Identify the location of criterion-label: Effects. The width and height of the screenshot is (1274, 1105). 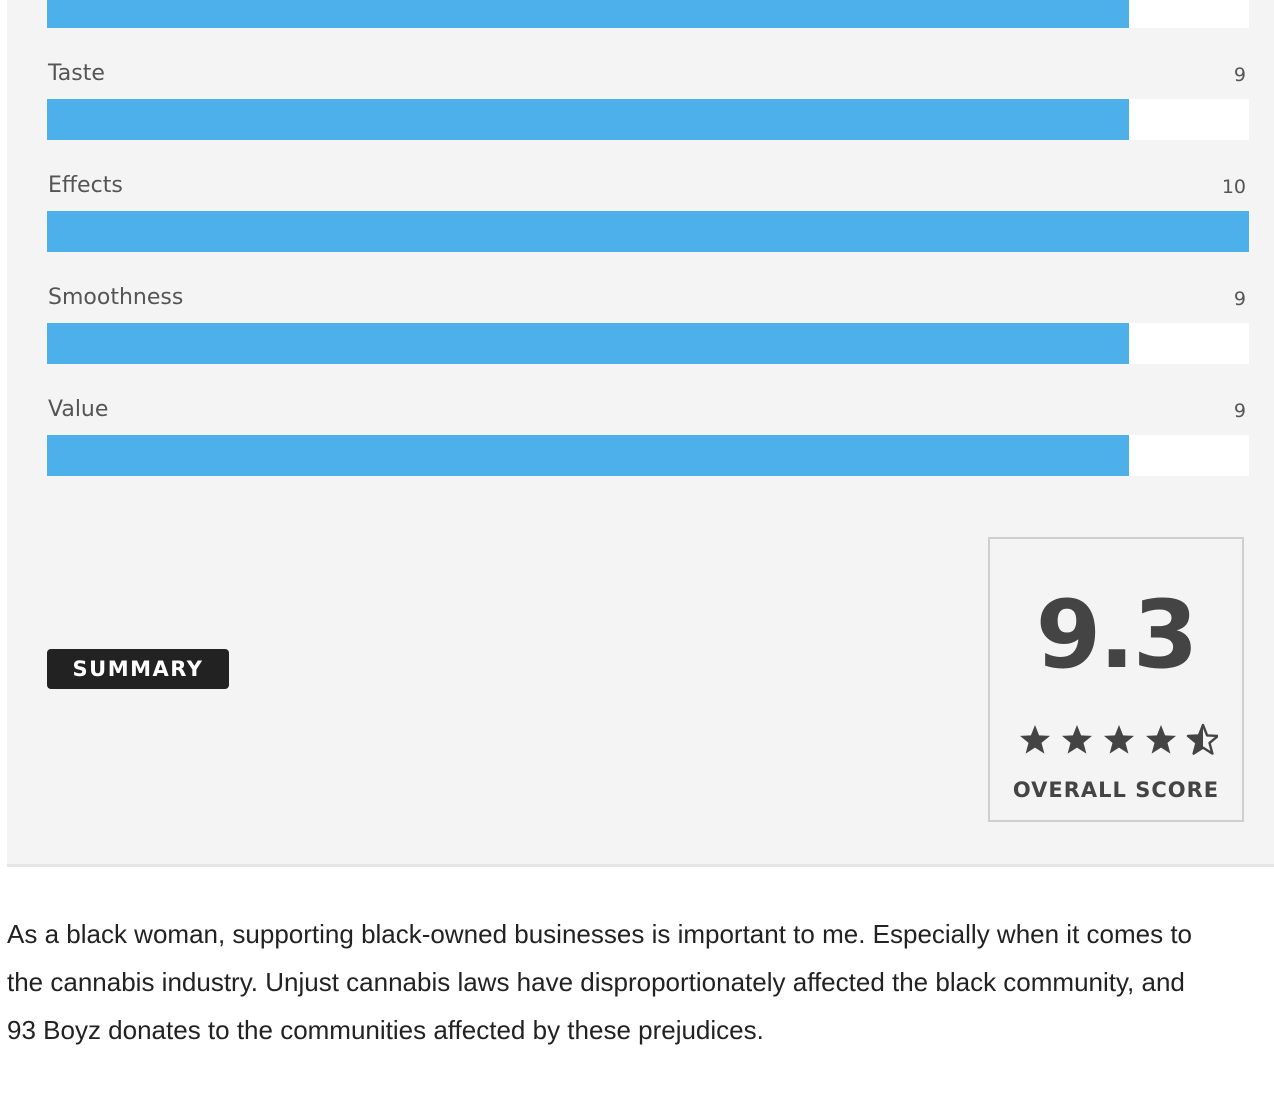
(85, 185).